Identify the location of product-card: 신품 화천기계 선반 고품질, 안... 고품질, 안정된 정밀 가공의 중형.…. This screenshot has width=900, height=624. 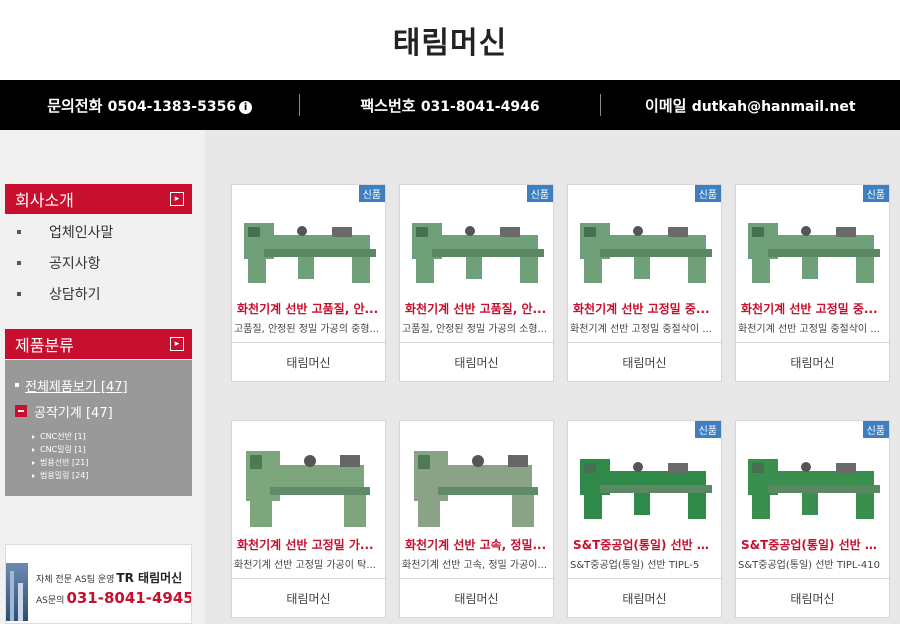
(308, 283).